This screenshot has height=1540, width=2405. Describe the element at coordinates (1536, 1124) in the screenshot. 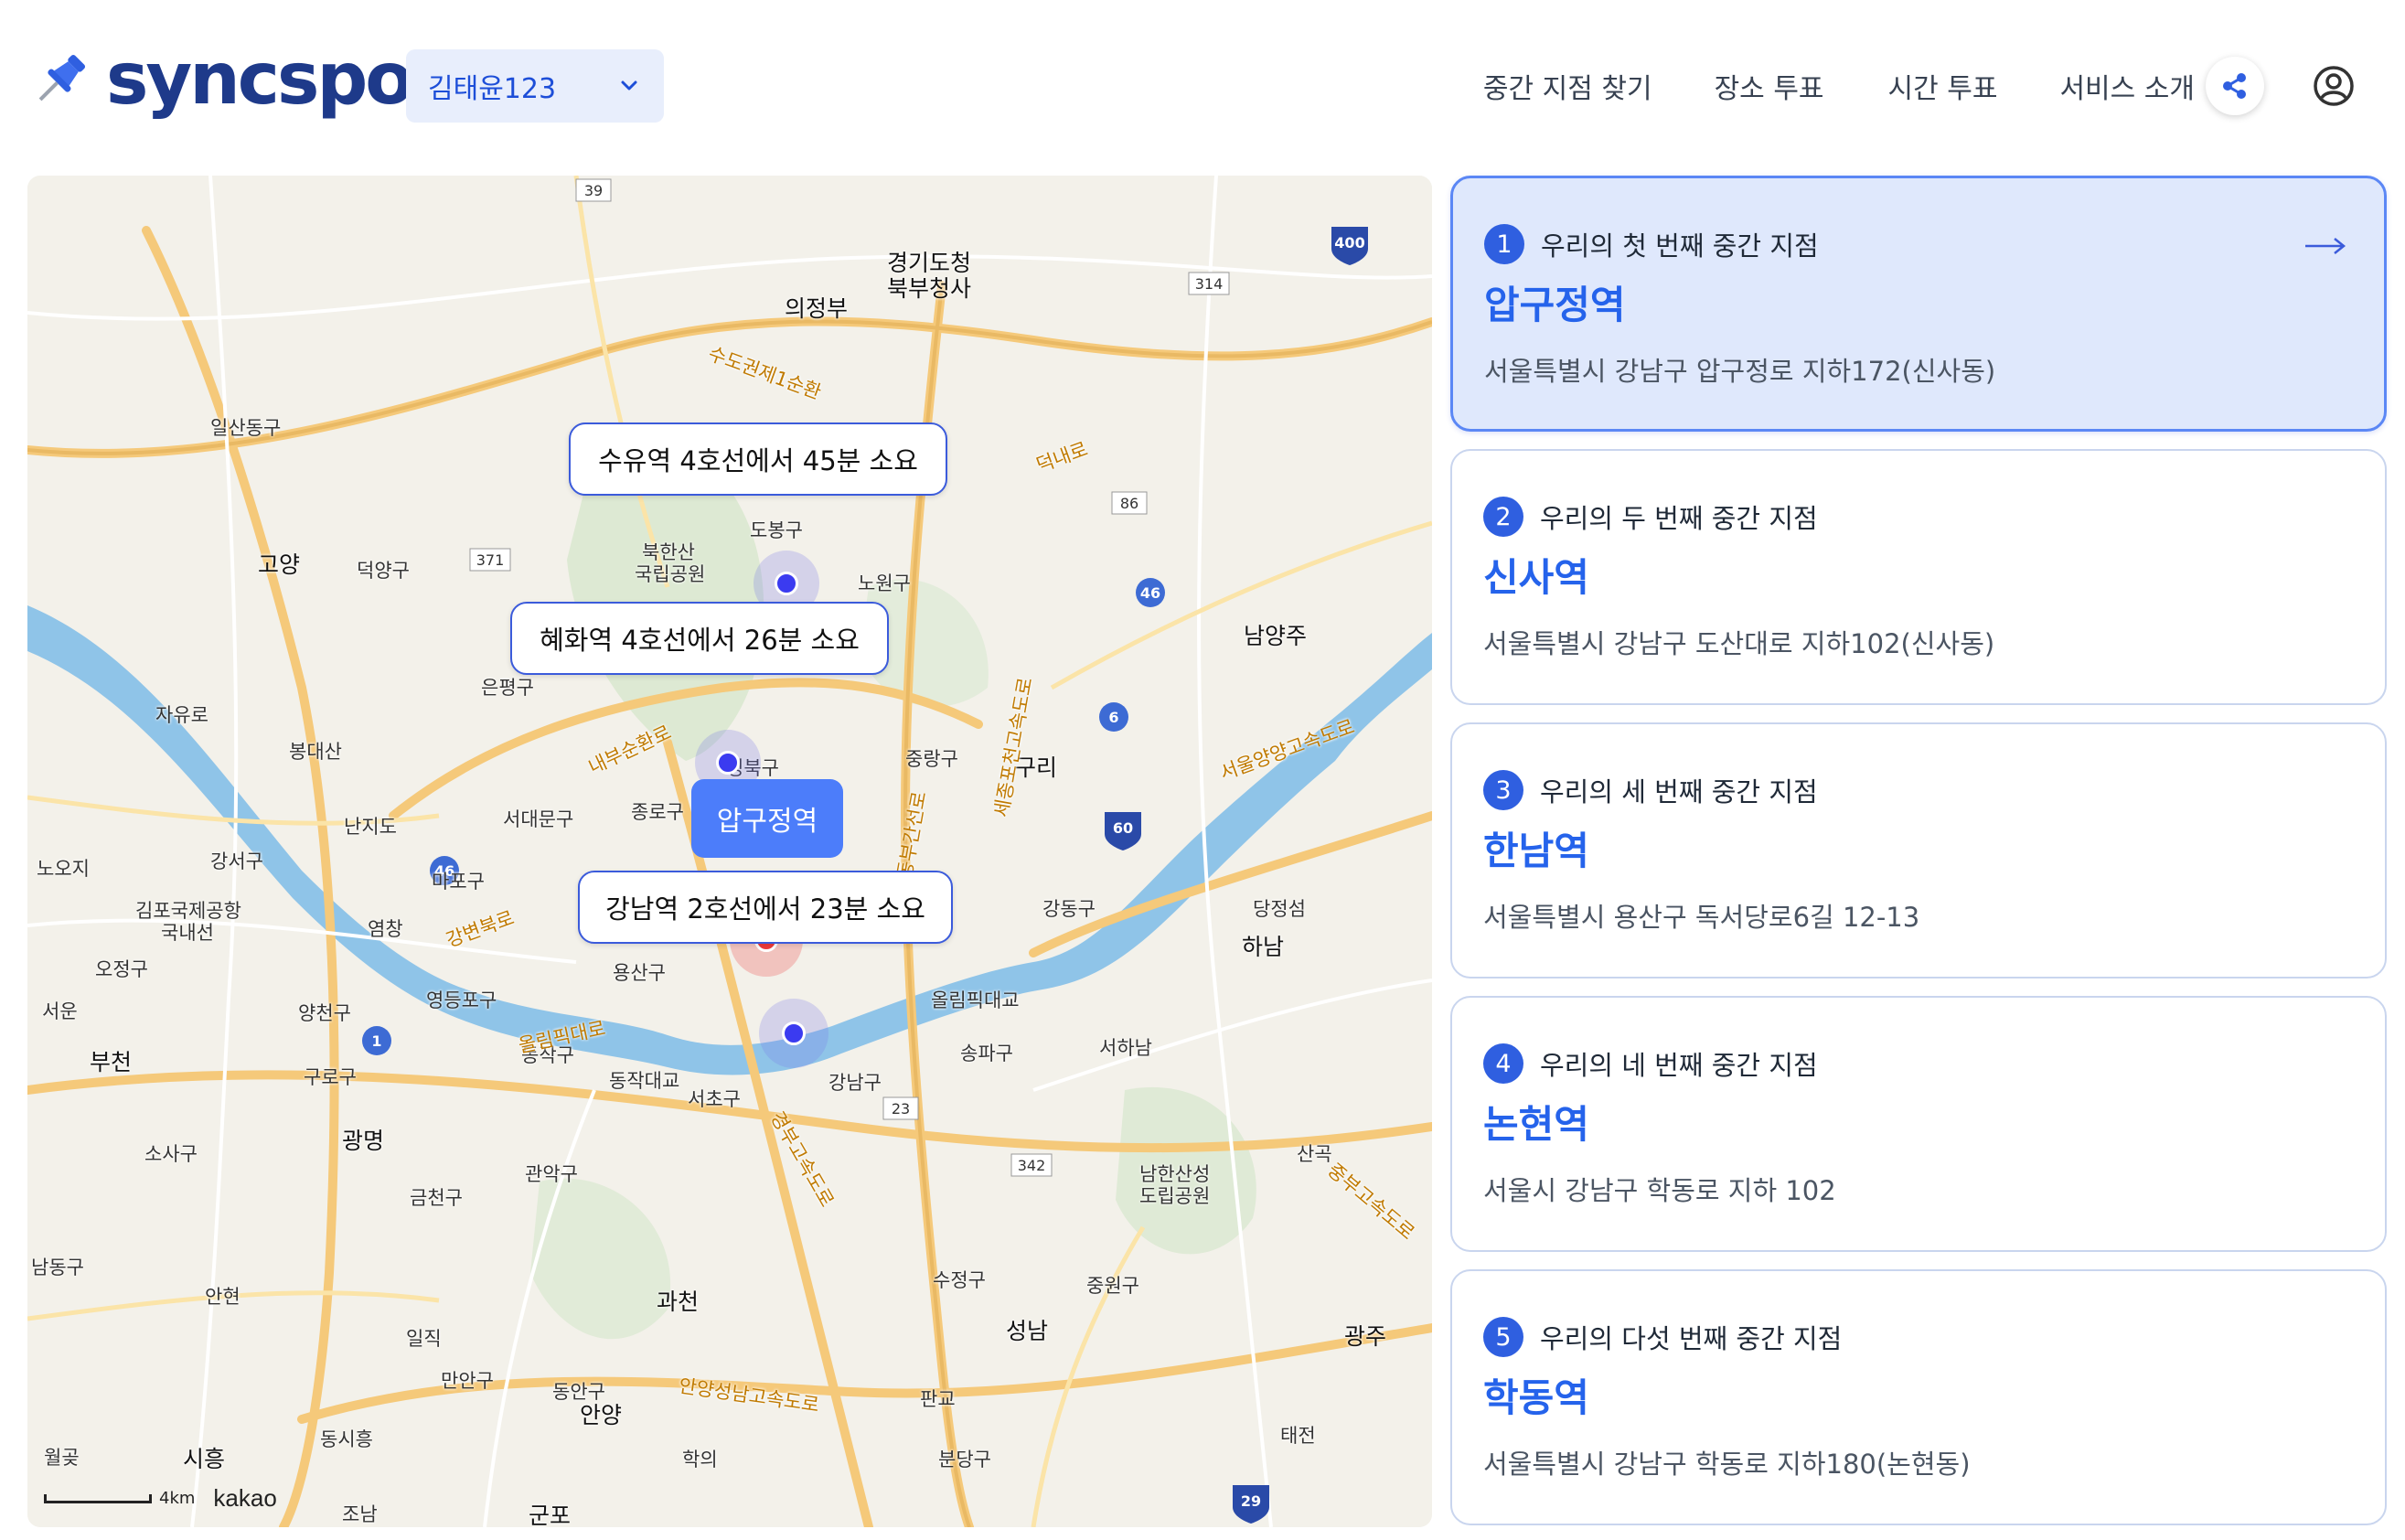

I see `station-name: 논현역` at that location.